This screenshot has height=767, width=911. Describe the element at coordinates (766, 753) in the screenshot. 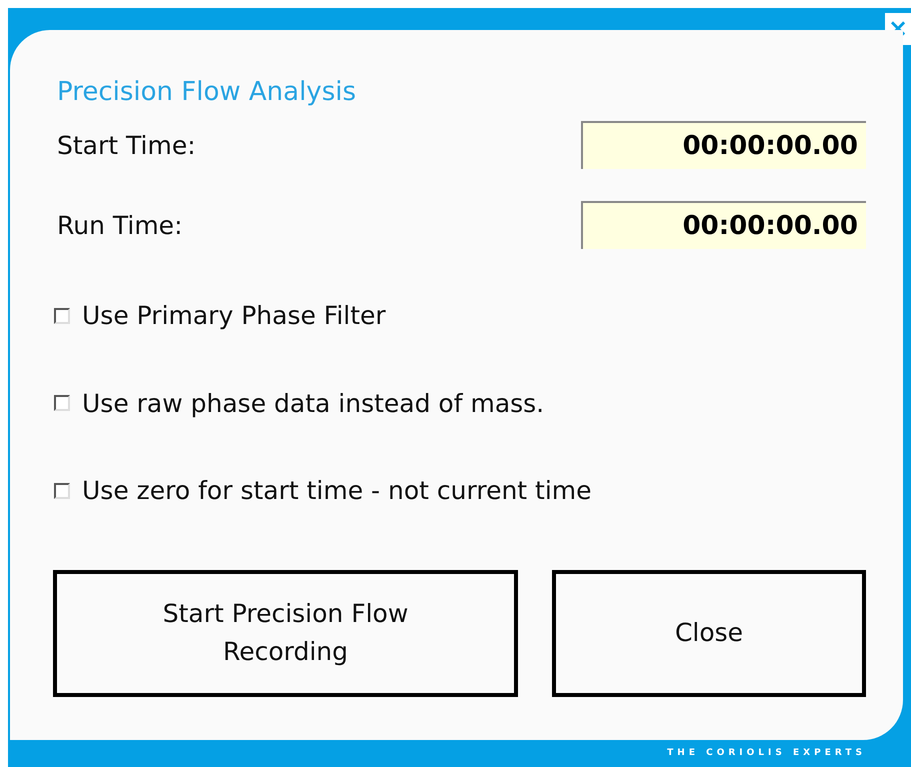

I see `footer-tagline: THE CORIOLIS EXPERTS` at that location.